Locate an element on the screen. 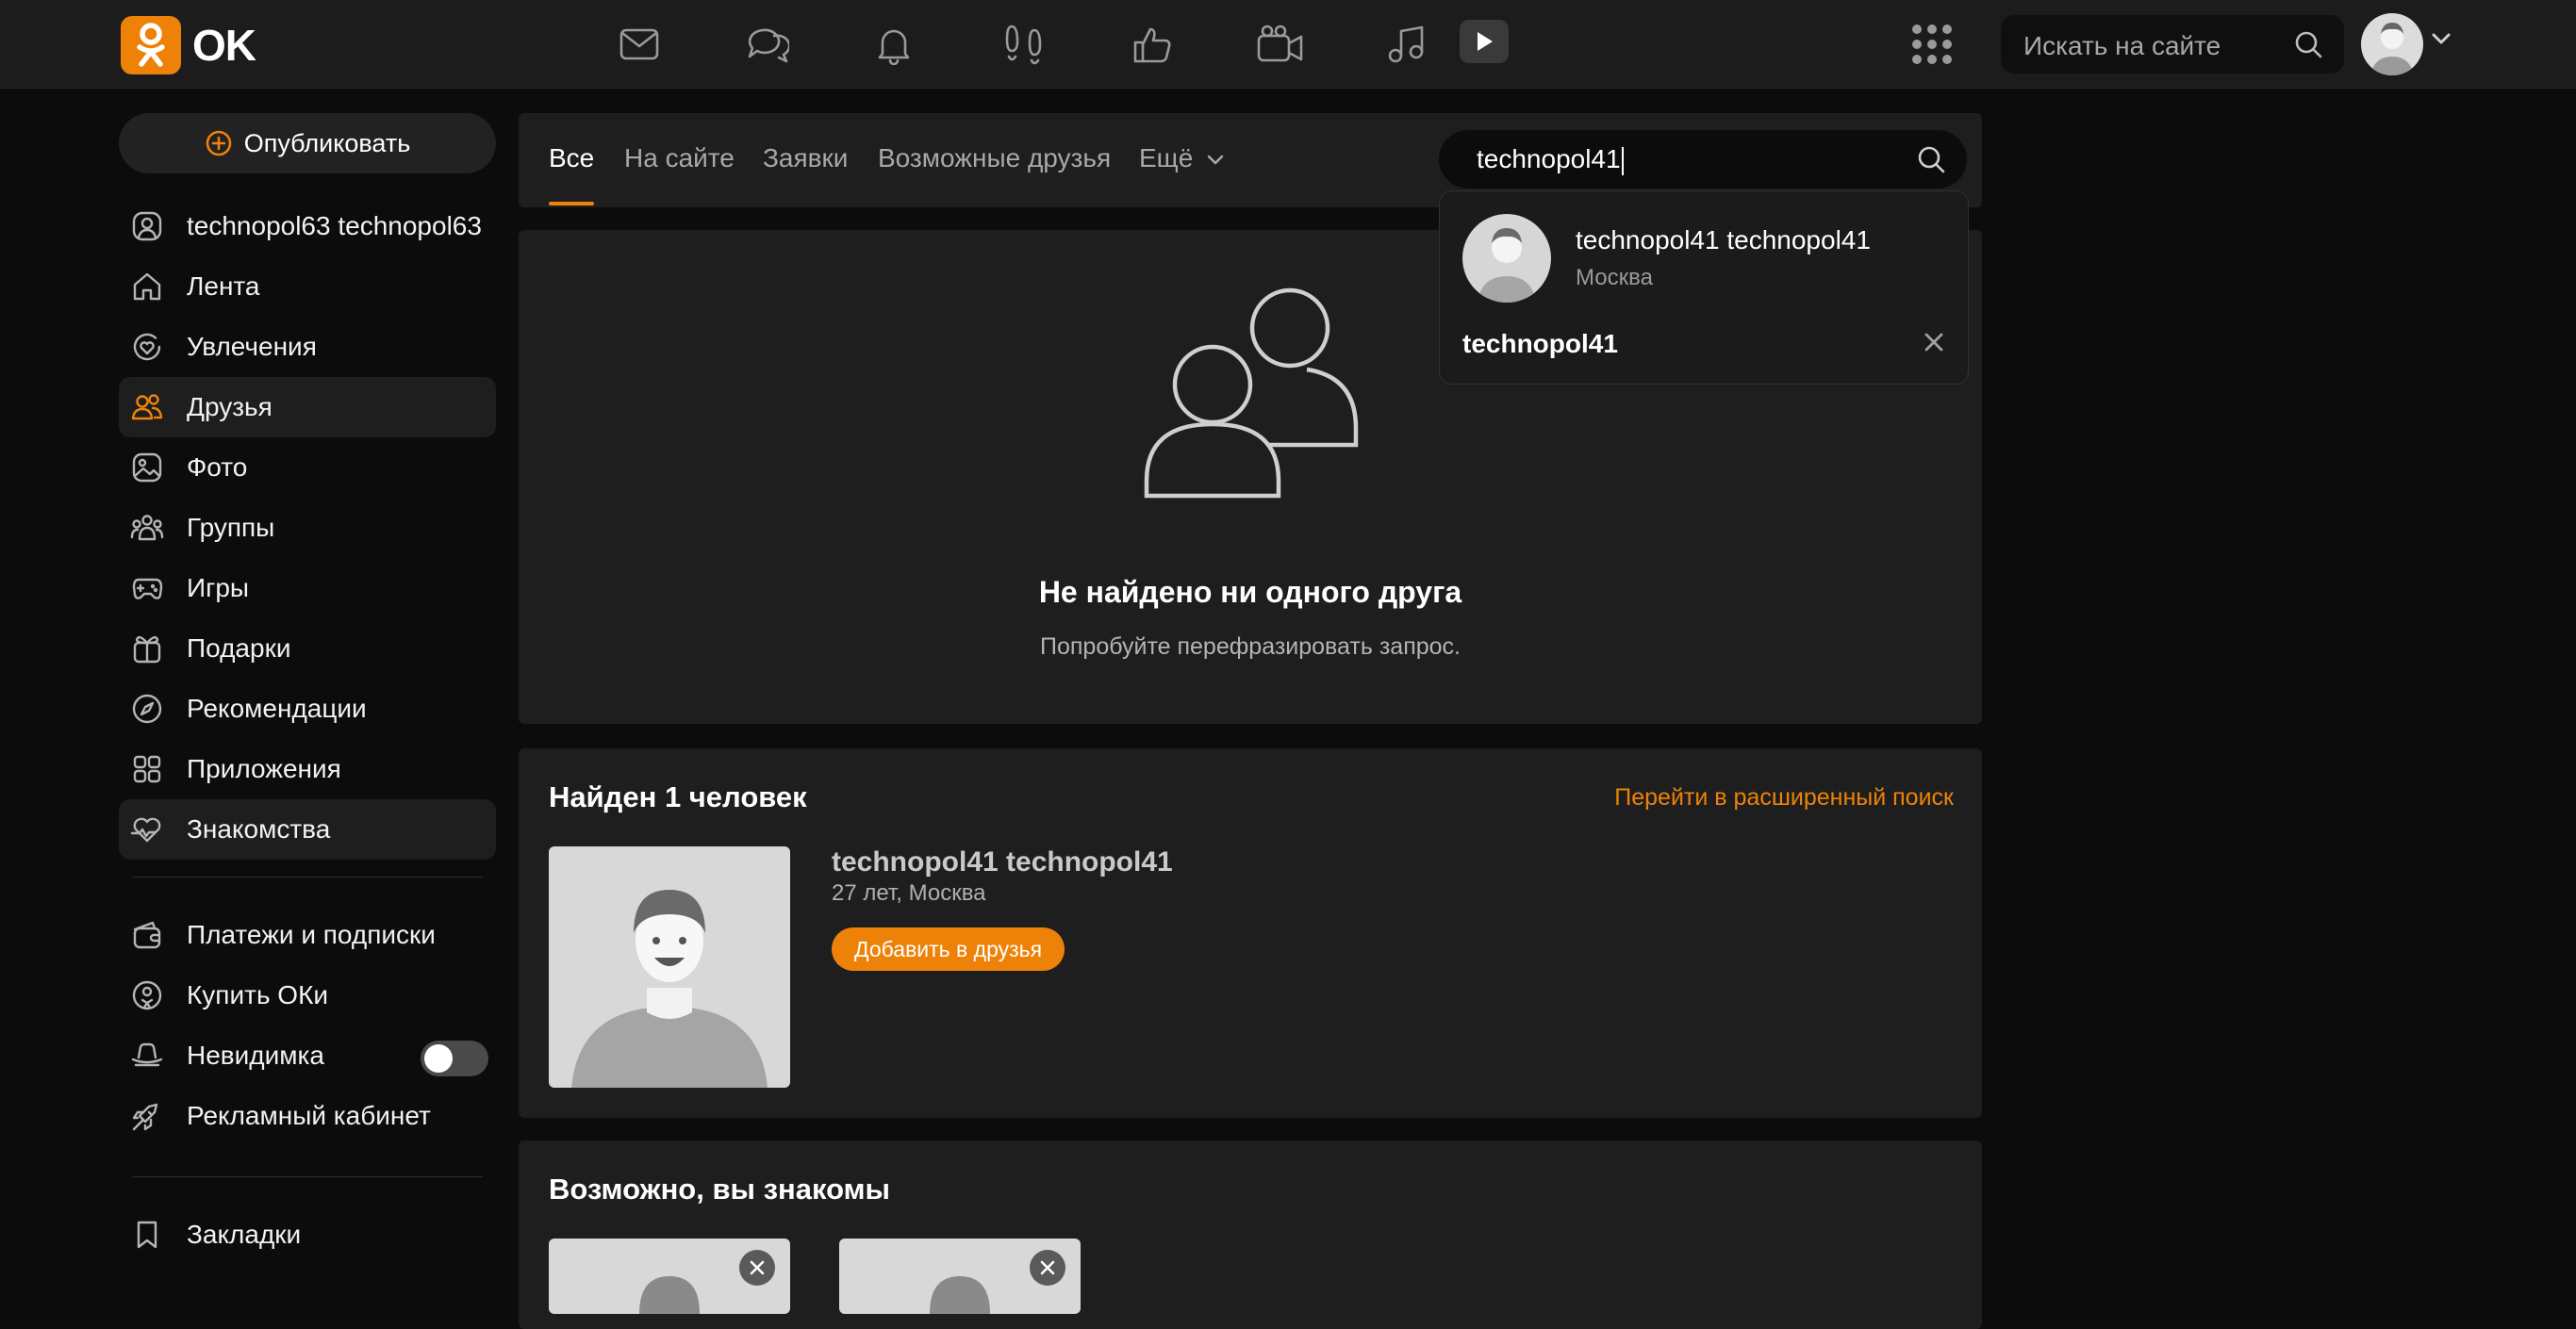  ok-logo-text: OK is located at coordinates (224, 45).